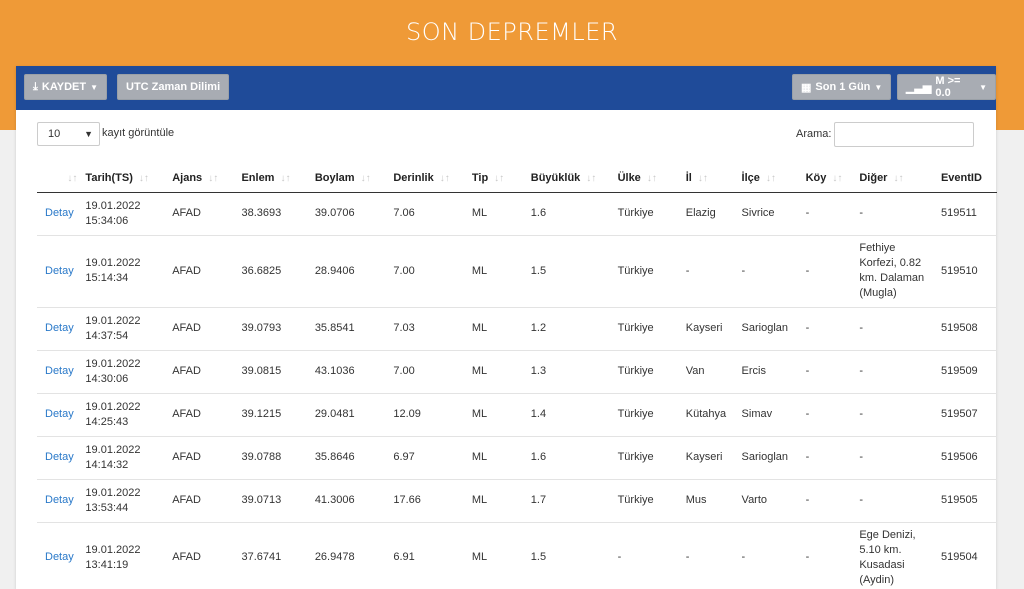 Image resolution: width=1024 pixels, height=589 pixels. Describe the element at coordinates (125, 372) in the screenshot. I see `cell-datetime: 19.01.2022 14:30:06` at that location.